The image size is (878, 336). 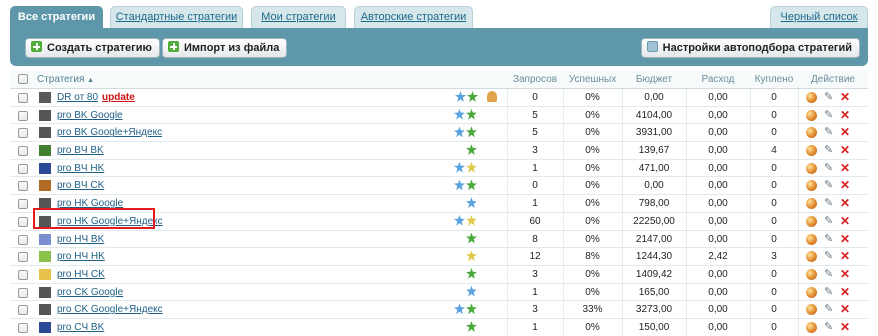 What do you see at coordinates (176, 17) in the screenshot?
I see `tab-standard-strategies: Стандартные стратегии` at bounding box center [176, 17].